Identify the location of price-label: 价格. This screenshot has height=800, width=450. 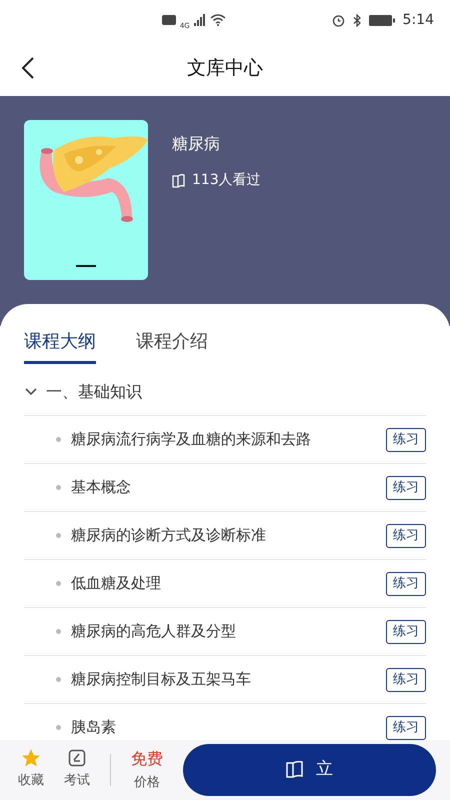
(147, 783).